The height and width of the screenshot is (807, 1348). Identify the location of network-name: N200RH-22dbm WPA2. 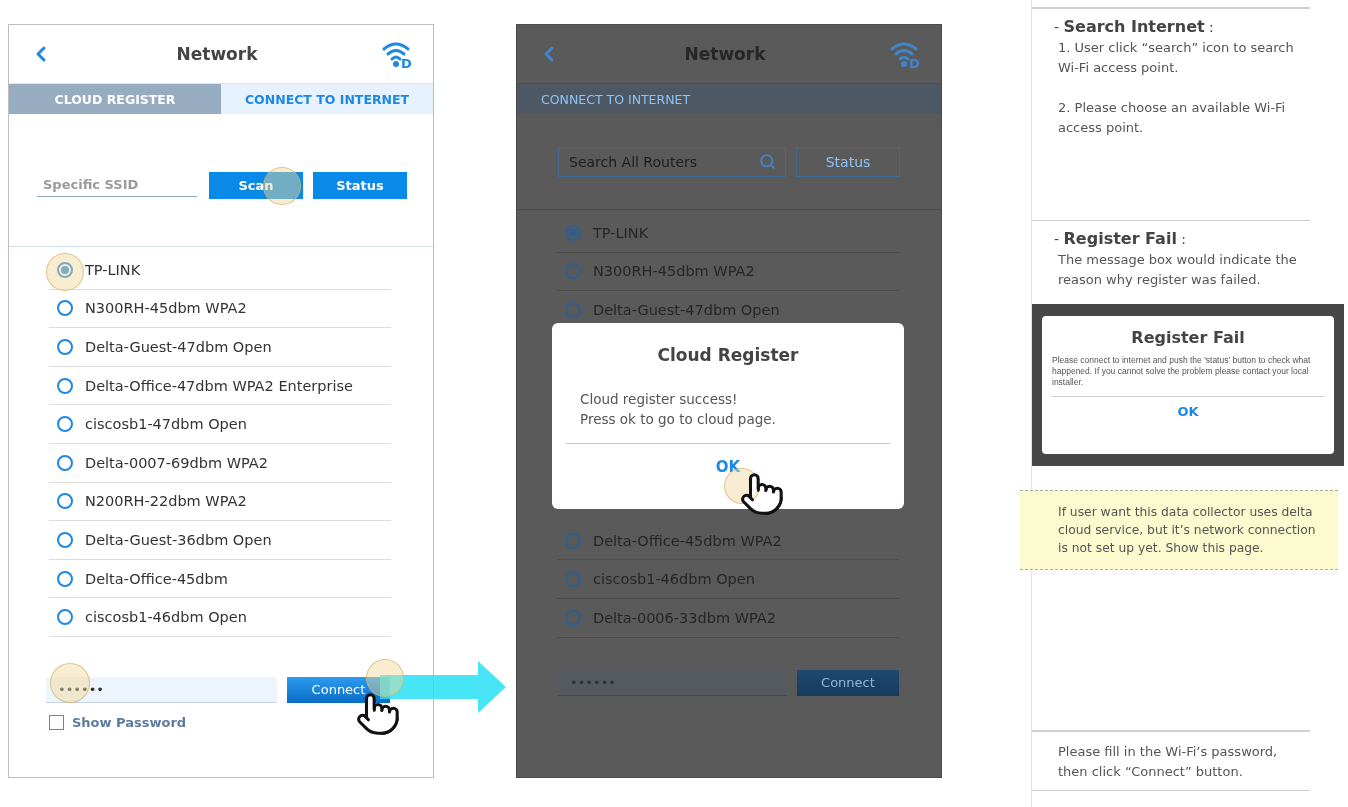
(166, 501).